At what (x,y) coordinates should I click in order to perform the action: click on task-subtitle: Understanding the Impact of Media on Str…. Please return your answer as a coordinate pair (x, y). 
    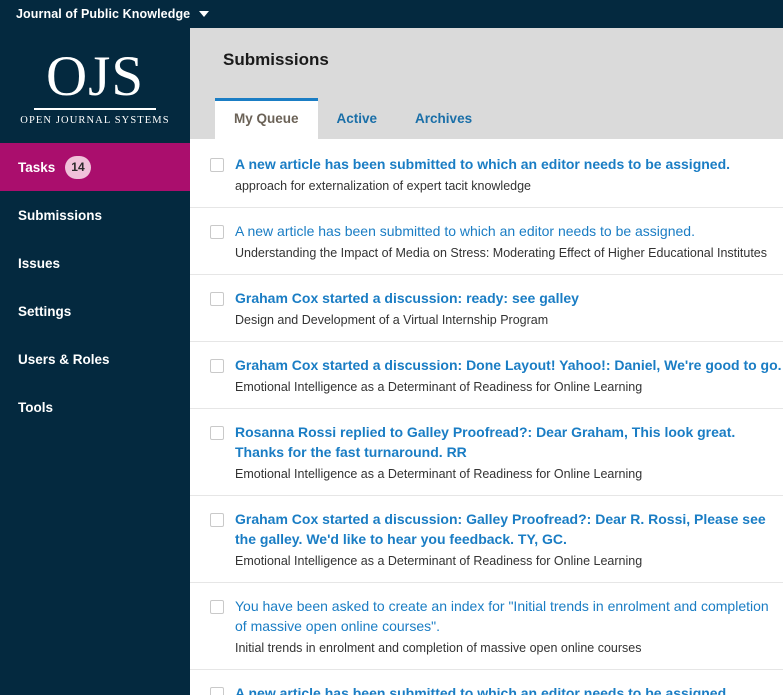
    Looking at the image, I should click on (501, 253).